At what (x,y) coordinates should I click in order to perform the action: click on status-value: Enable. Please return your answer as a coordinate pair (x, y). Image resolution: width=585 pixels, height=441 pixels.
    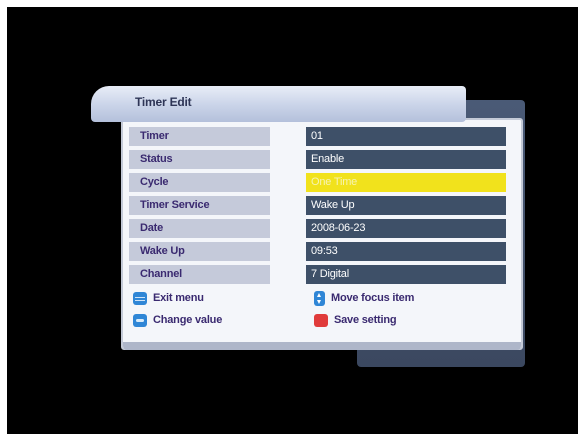
    Looking at the image, I should click on (406, 159).